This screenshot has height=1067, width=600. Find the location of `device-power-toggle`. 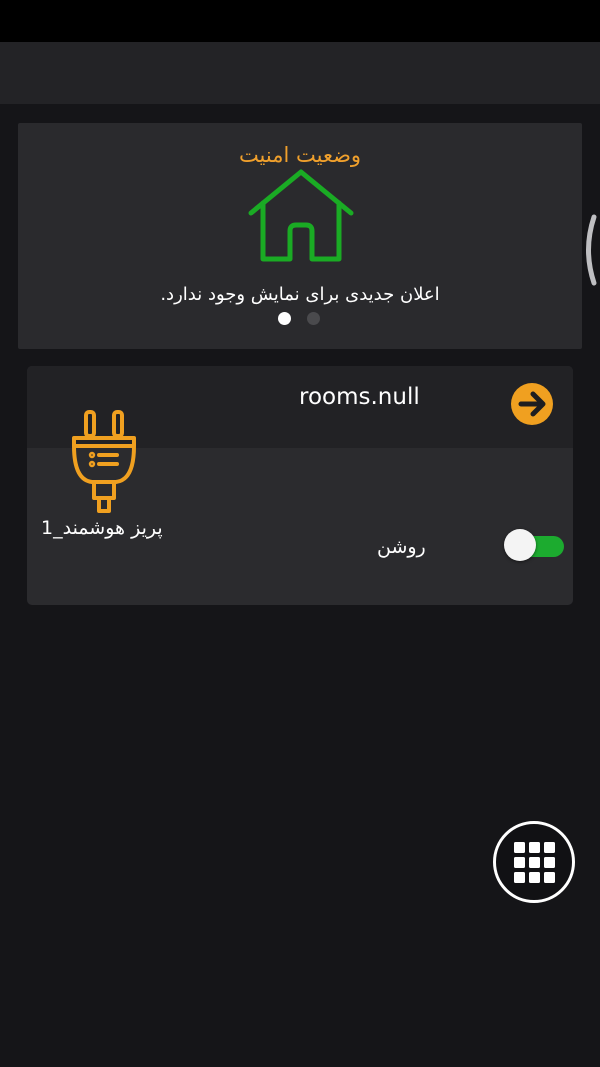

device-power-toggle is located at coordinates (534, 545).